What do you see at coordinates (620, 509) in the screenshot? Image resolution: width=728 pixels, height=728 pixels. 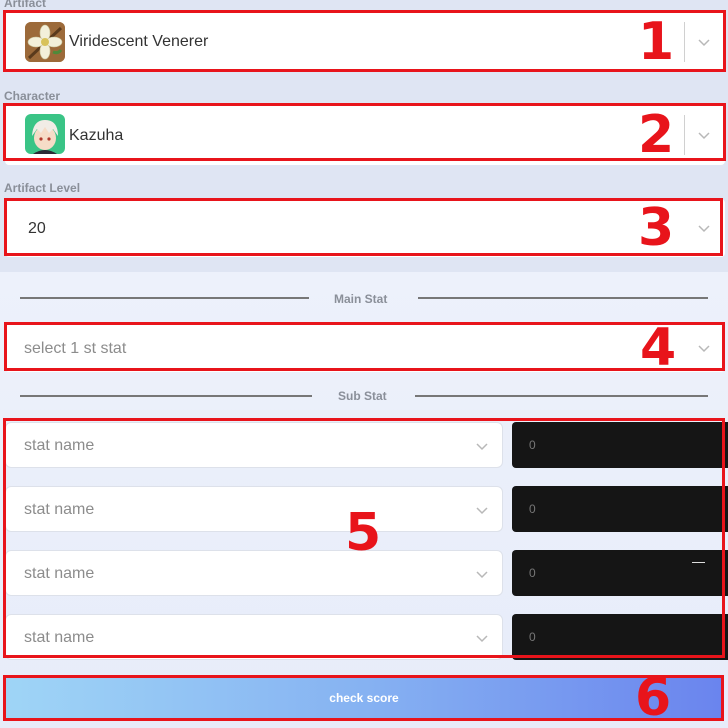 I see `sub-stat-value-input-2: 0` at bounding box center [620, 509].